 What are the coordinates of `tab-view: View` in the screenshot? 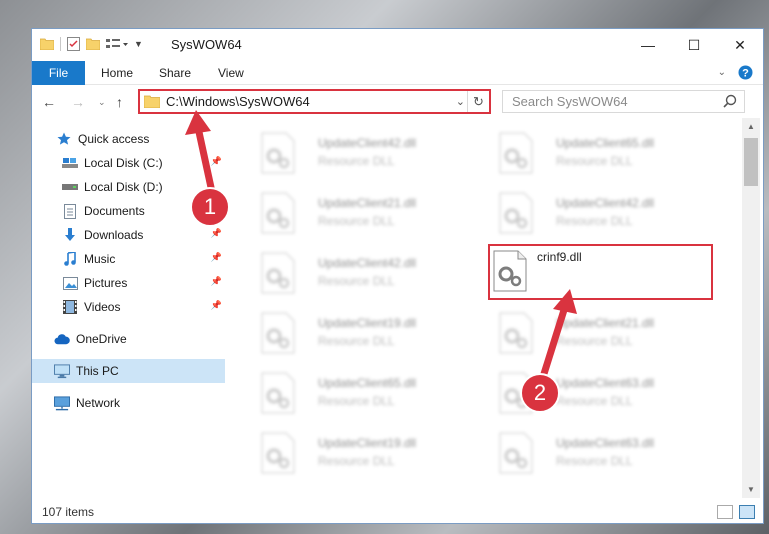 It's located at (231, 73).